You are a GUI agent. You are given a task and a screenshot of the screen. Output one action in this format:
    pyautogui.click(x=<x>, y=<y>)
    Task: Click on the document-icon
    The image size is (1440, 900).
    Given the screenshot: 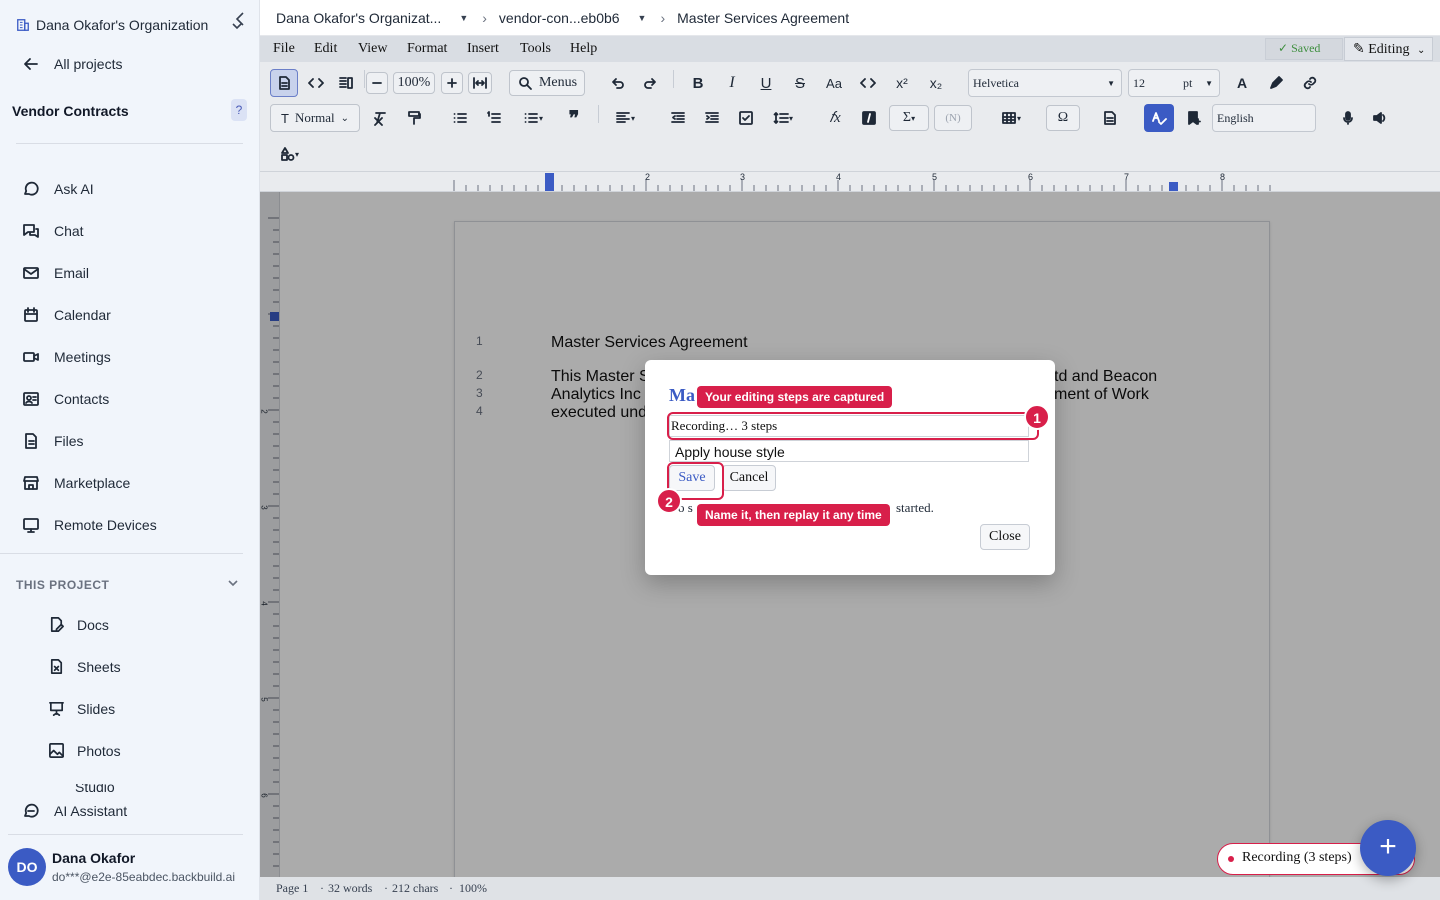 What is the action you would take?
    pyautogui.click(x=1110, y=118)
    